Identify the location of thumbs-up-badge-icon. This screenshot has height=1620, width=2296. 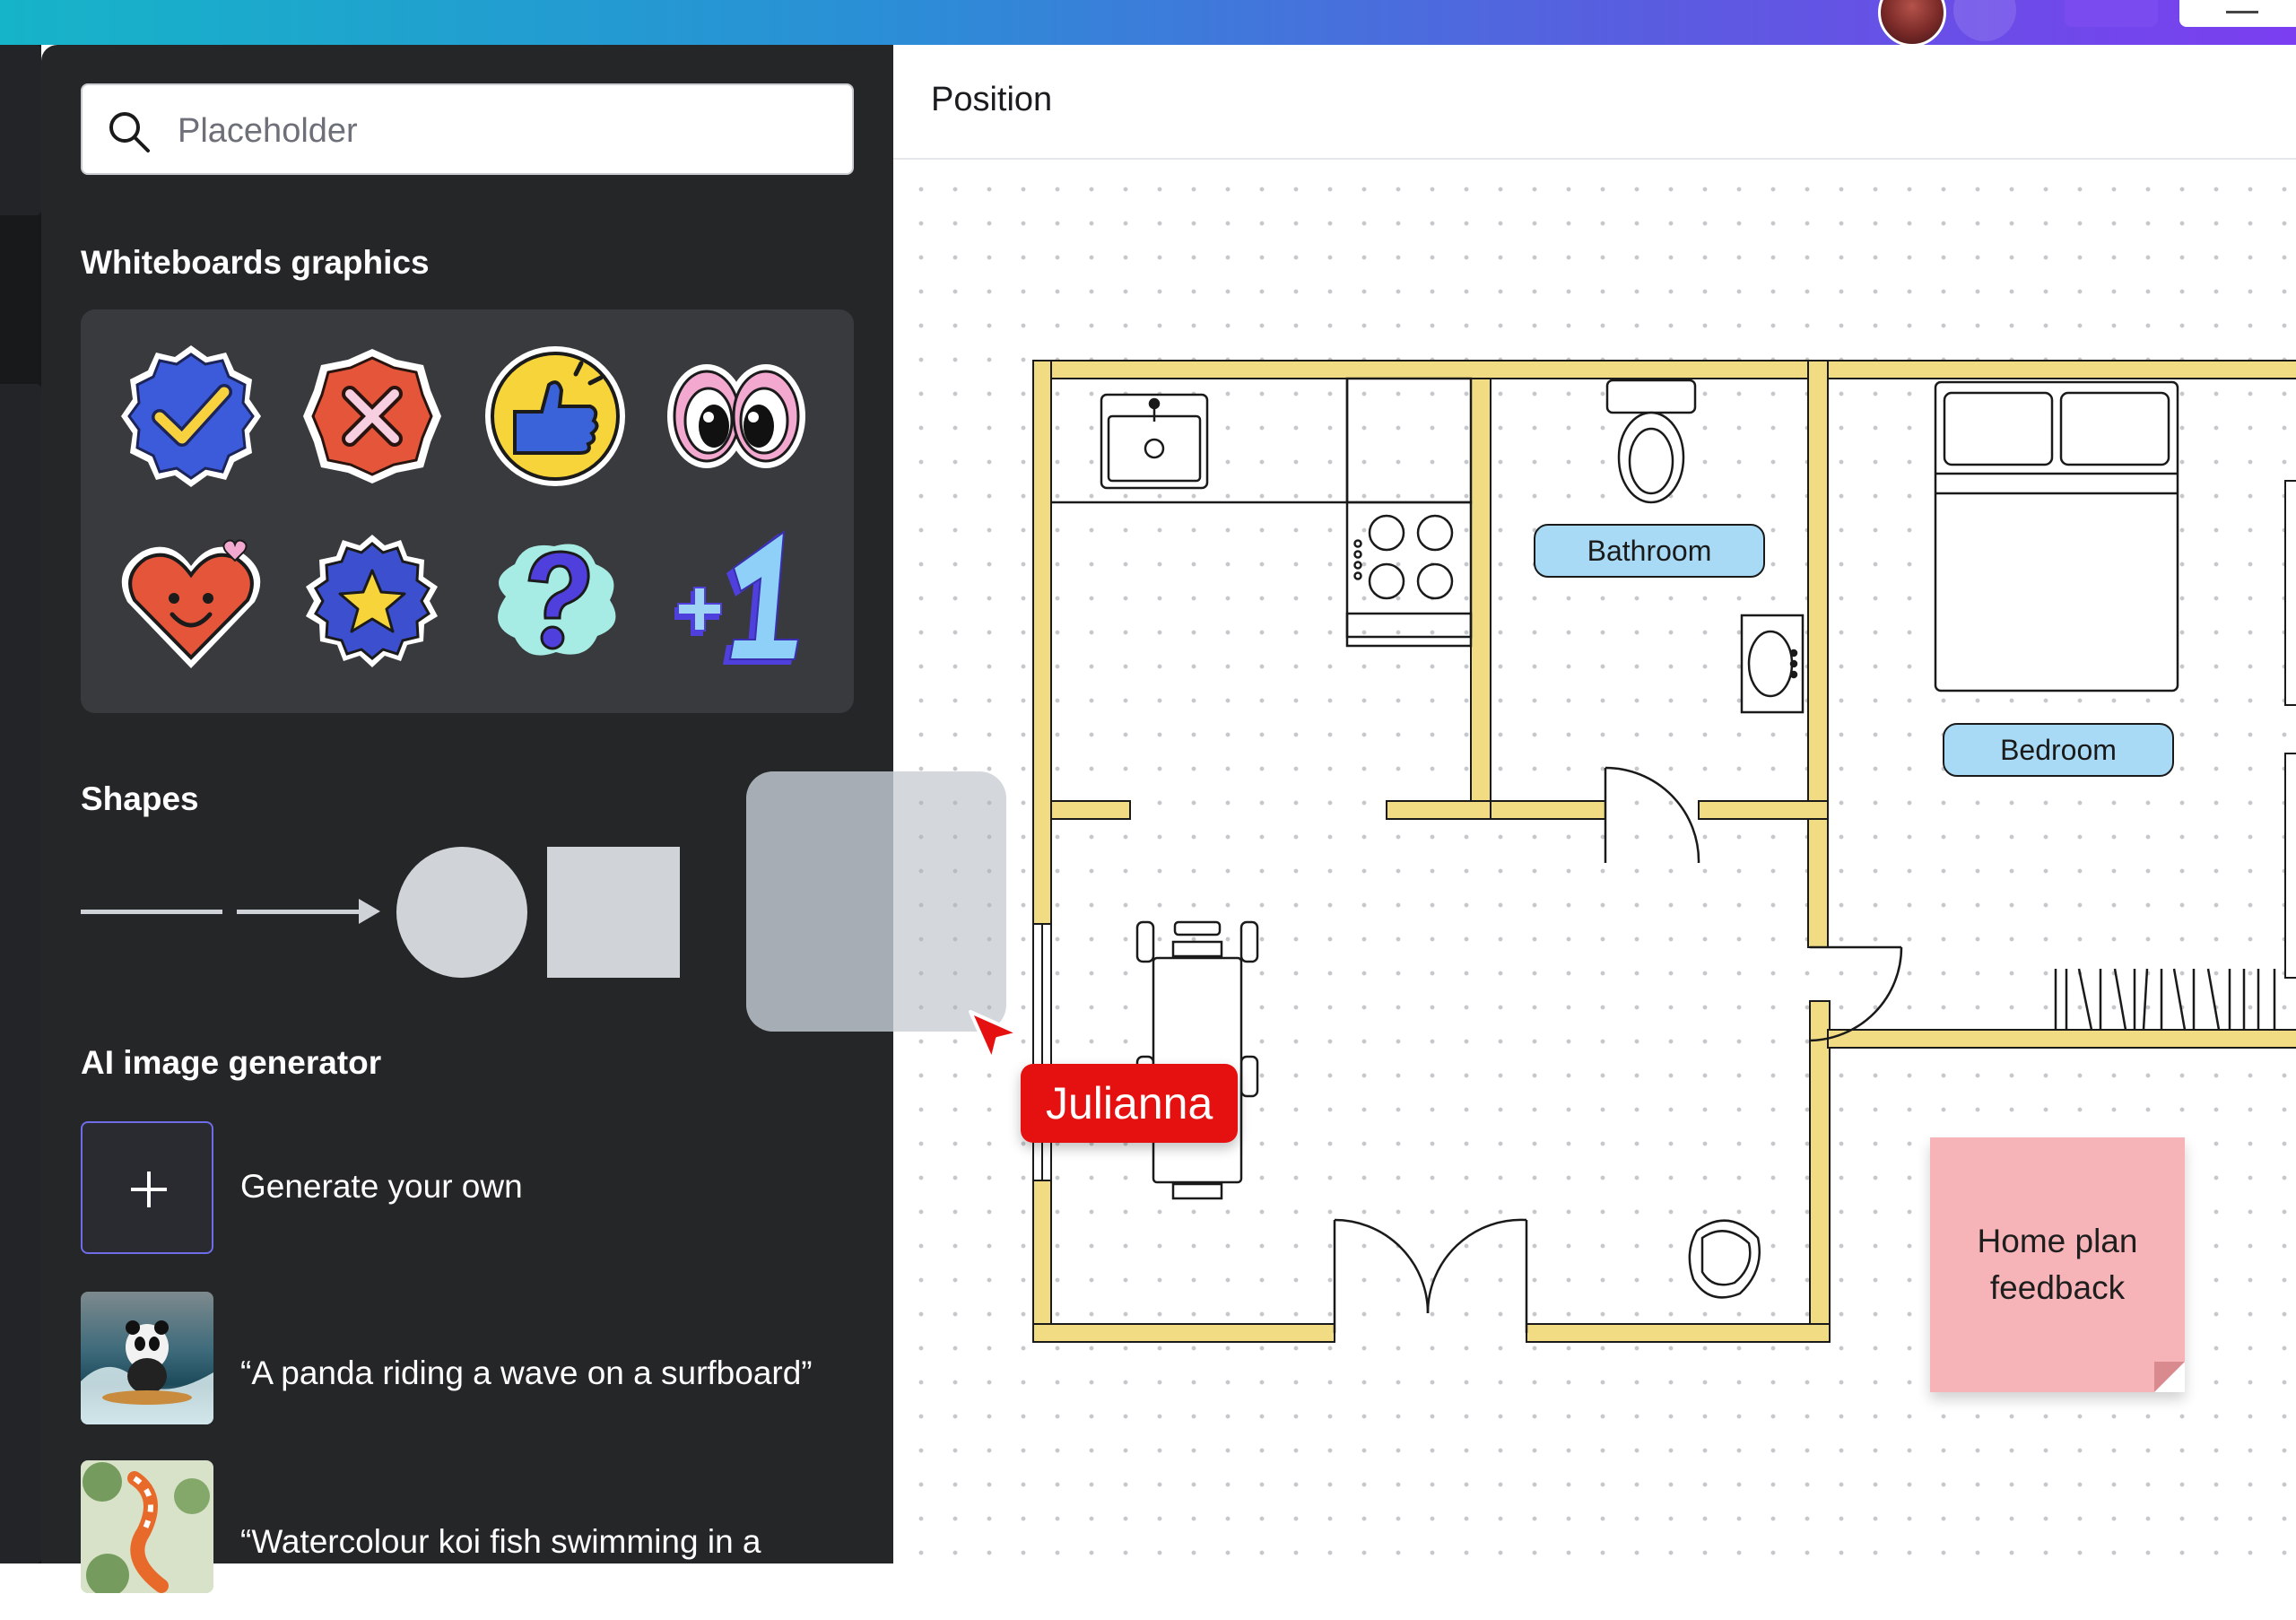
(555, 416).